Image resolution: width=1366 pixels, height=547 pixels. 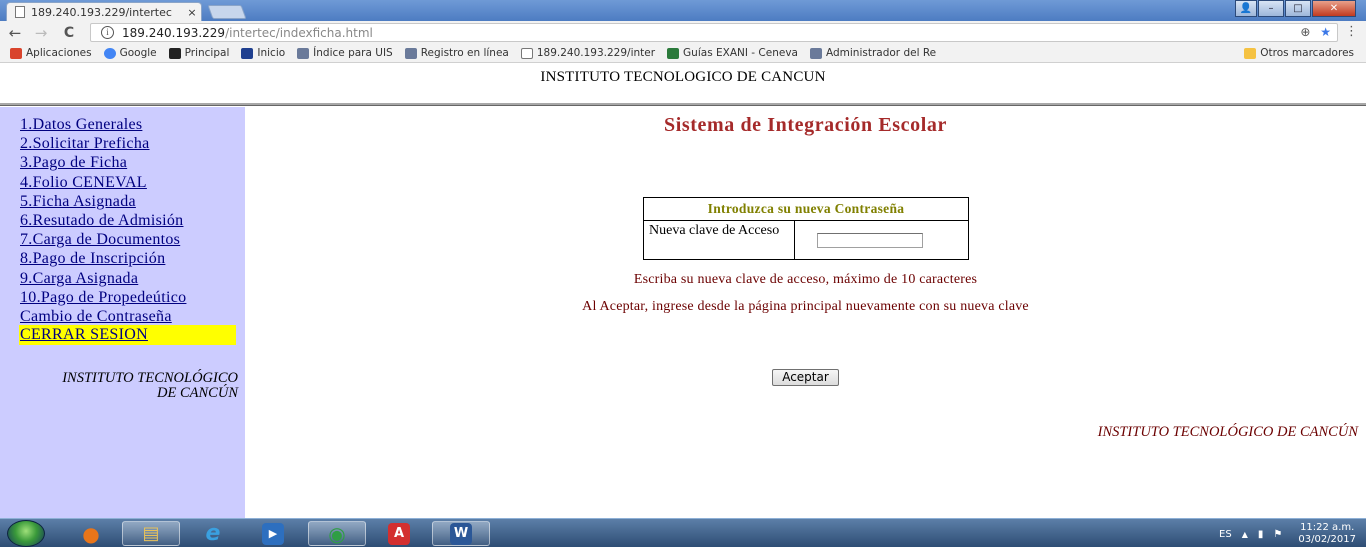 I want to click on sidebar-item-carga-documentos: 7.Carga de Documentos, so click(x=103, y=239).